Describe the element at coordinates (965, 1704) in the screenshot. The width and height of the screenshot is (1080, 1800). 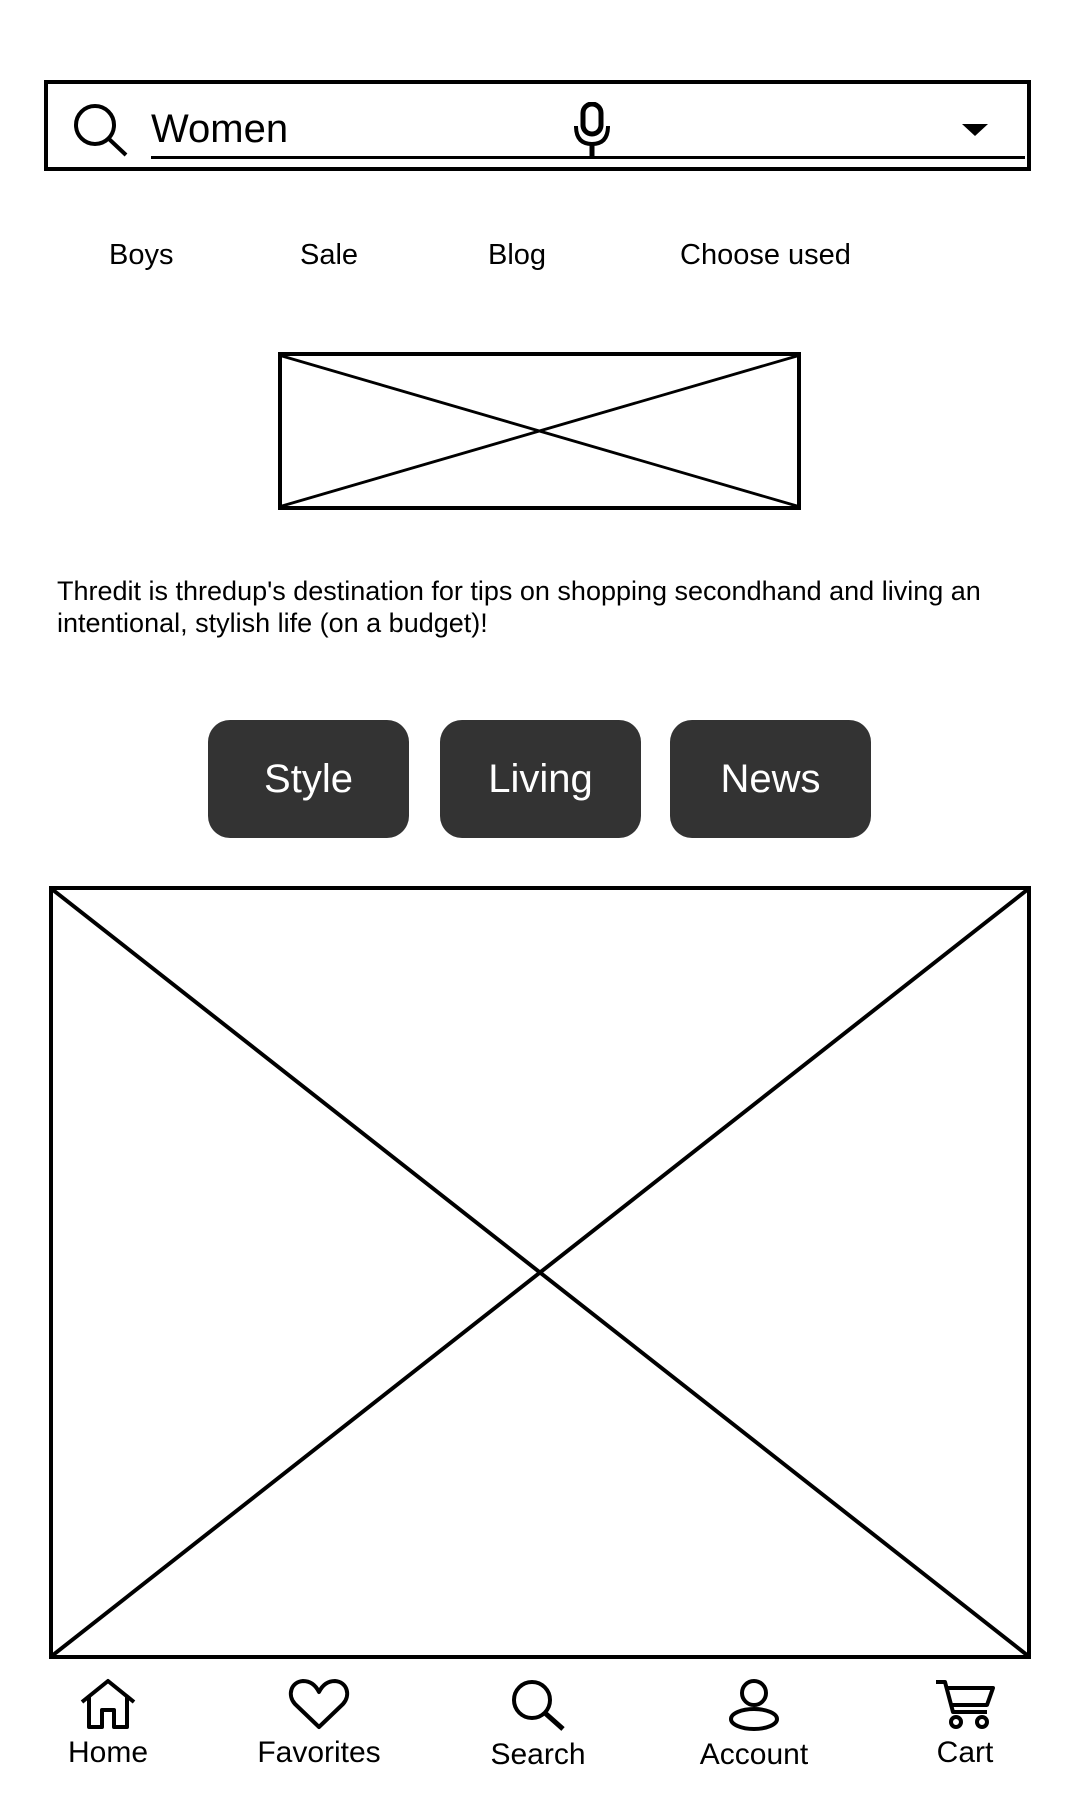
I see `cart-icon` at that location.